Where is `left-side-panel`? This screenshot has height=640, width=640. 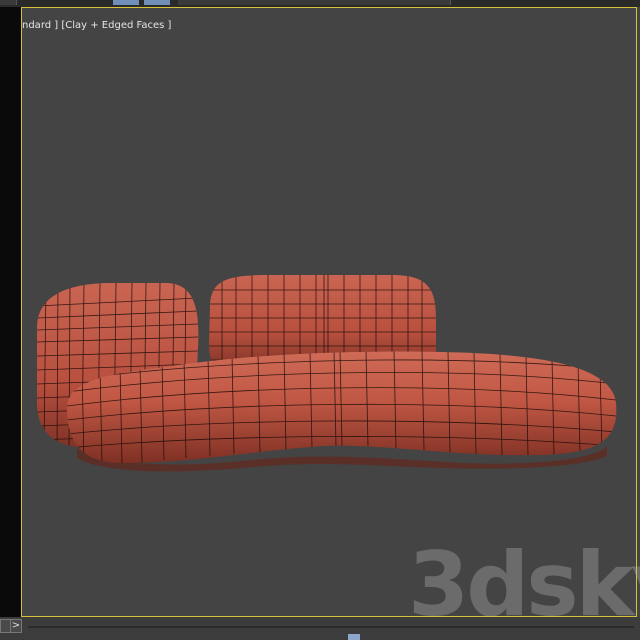
left-side-panel is located at coordinates (10, 312).